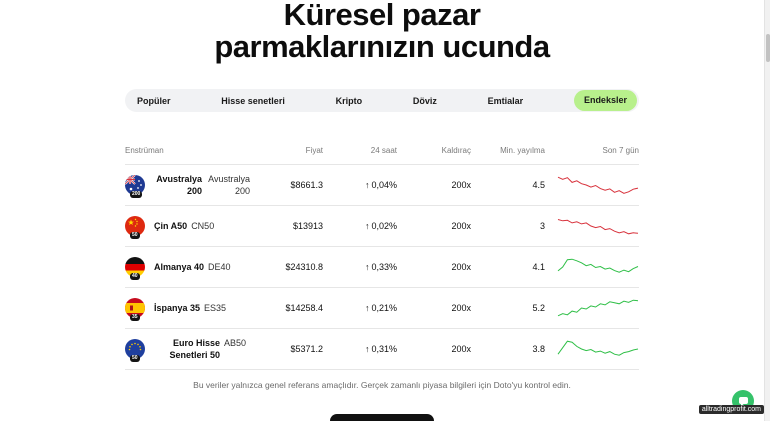 The image size is (770, 421). What do you see at coordinates (434, 151) in the screenshot?
I see `header-leverage: Kaldıraç` at bounding box center [434, 151].